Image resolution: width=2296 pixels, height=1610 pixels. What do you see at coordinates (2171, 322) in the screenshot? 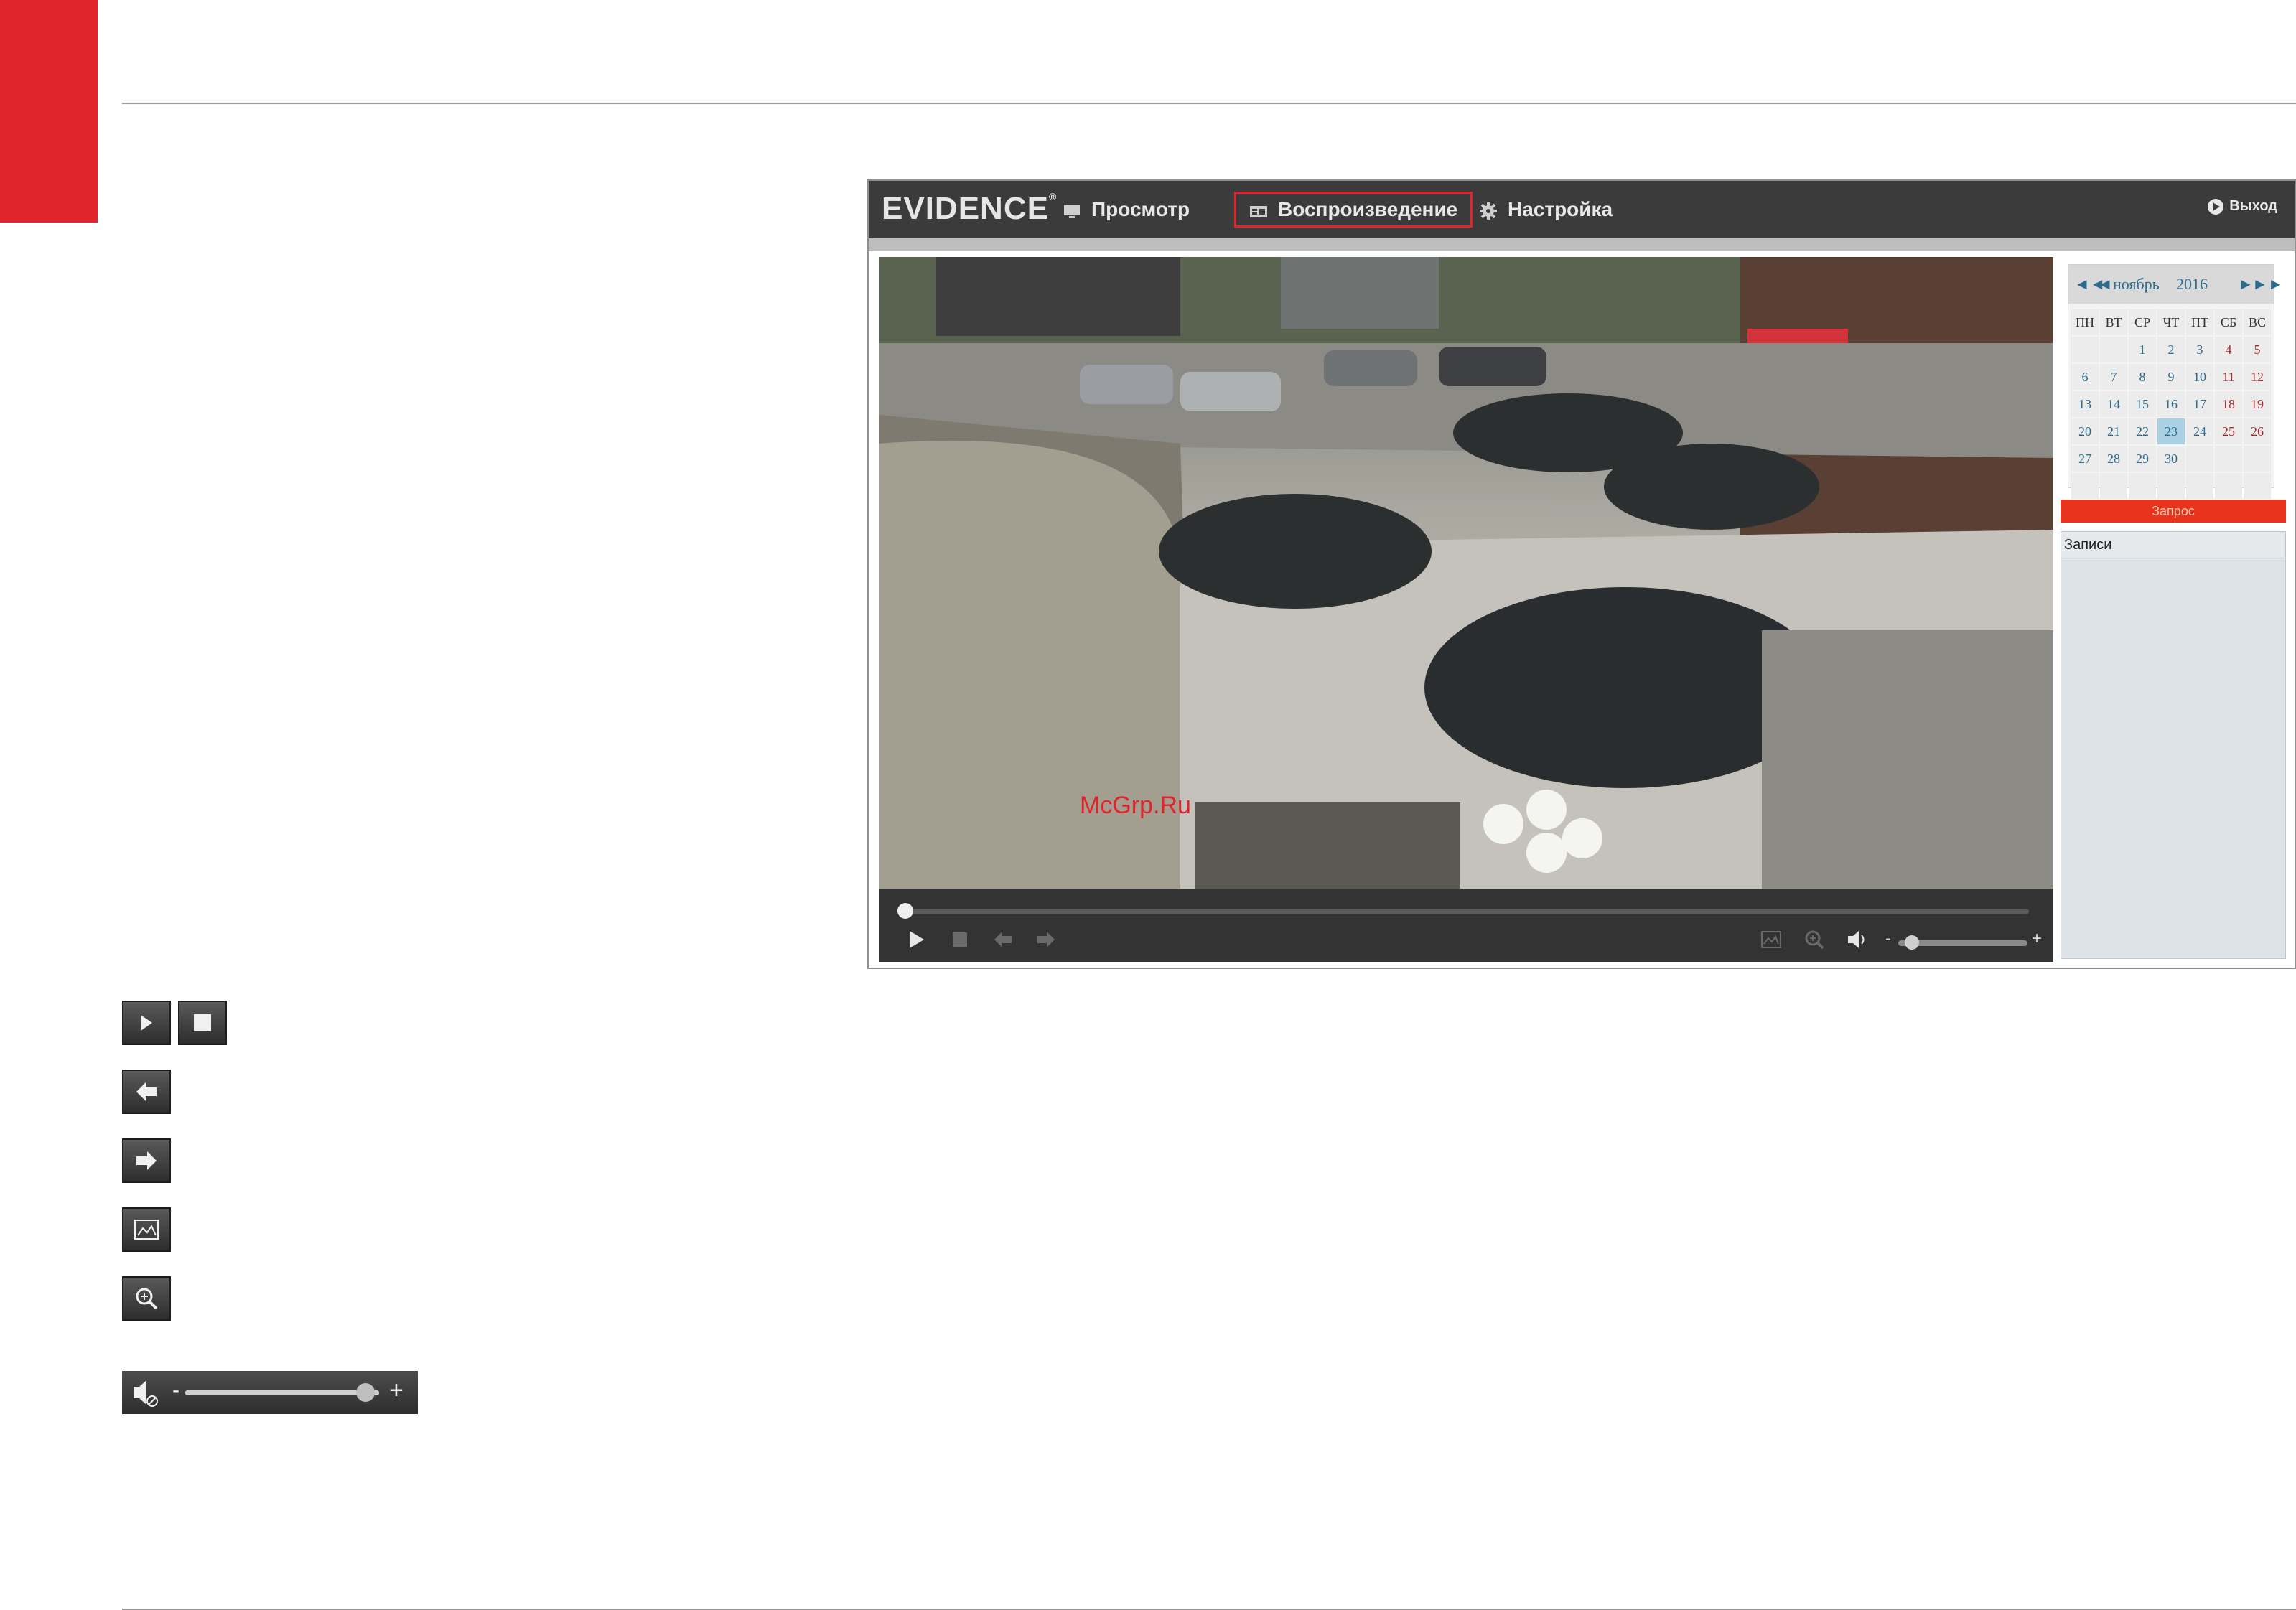
I see `weekday-header: ЧТ` at bounding box center [2171, 322].